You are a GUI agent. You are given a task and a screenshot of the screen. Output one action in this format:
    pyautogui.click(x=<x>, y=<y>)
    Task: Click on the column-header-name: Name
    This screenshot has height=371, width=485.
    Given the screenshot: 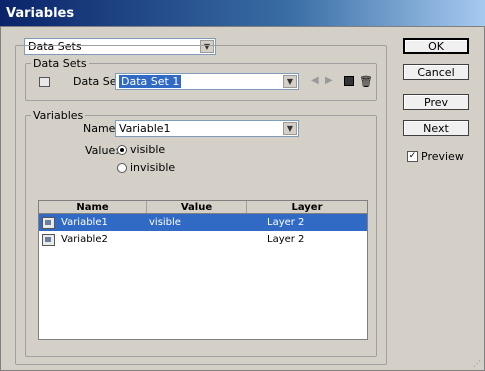 What is the action you would take?
    pyautogui.click(x=93, y=207)
    